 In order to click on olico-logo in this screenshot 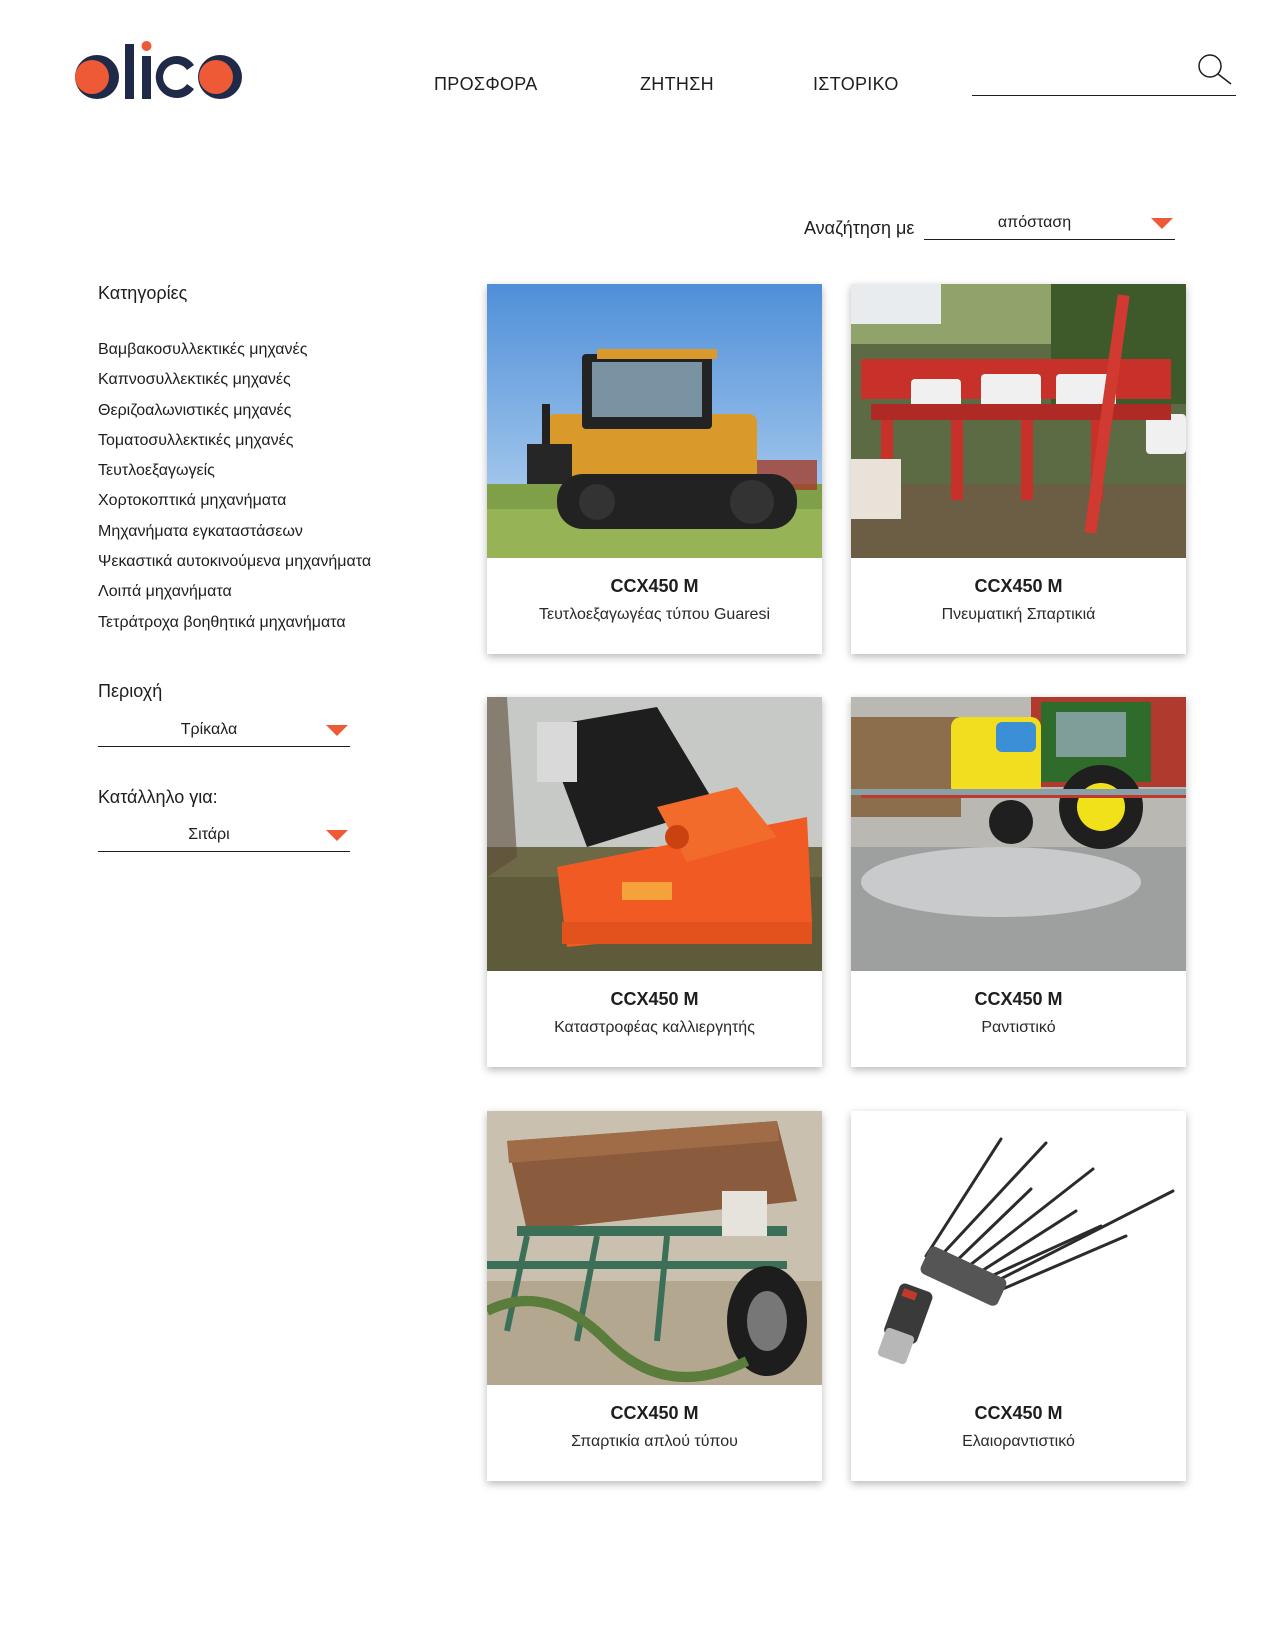, I will do `click(160, 73)`.